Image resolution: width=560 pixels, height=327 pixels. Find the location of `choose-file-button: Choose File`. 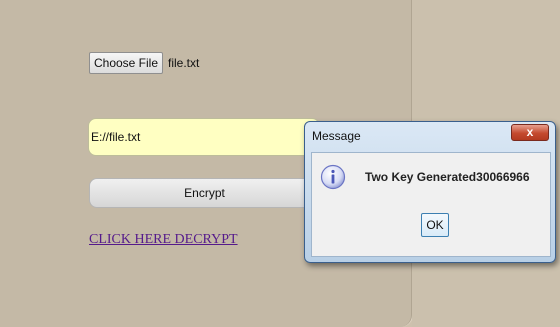

choose-file-button: Choose File is located at coordinates (126, 63).